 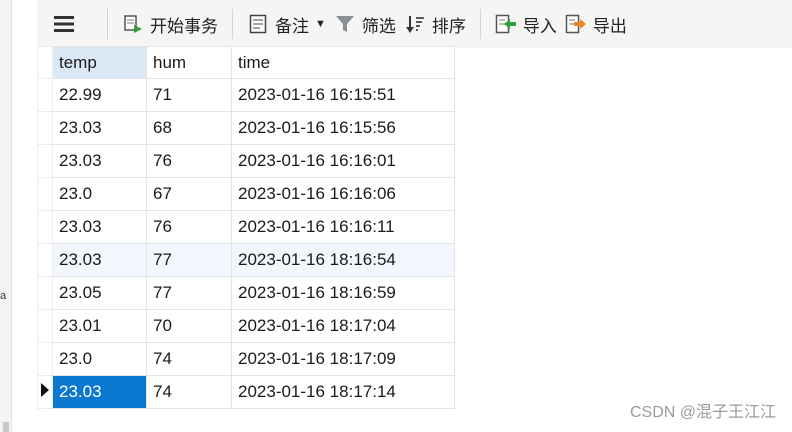 I want to click on watermark: CSDN @混子王江江, so click(x=702, y=412).